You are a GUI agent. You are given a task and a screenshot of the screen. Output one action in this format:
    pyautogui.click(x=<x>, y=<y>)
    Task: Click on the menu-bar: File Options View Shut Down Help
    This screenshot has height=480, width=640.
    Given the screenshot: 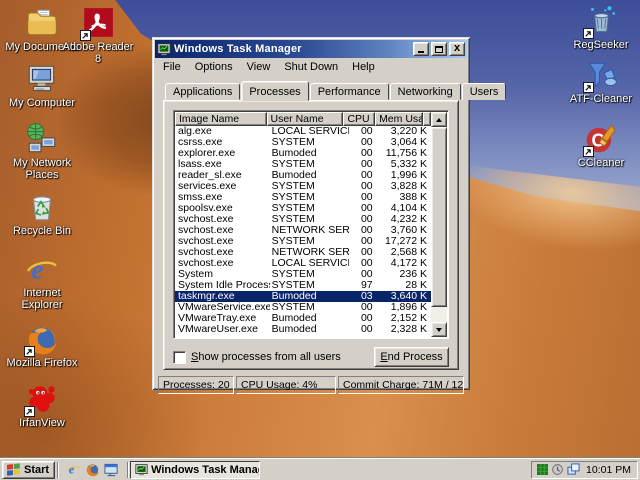 What is the action you would take?
    pyautogui.click(x=311, y=67)
    